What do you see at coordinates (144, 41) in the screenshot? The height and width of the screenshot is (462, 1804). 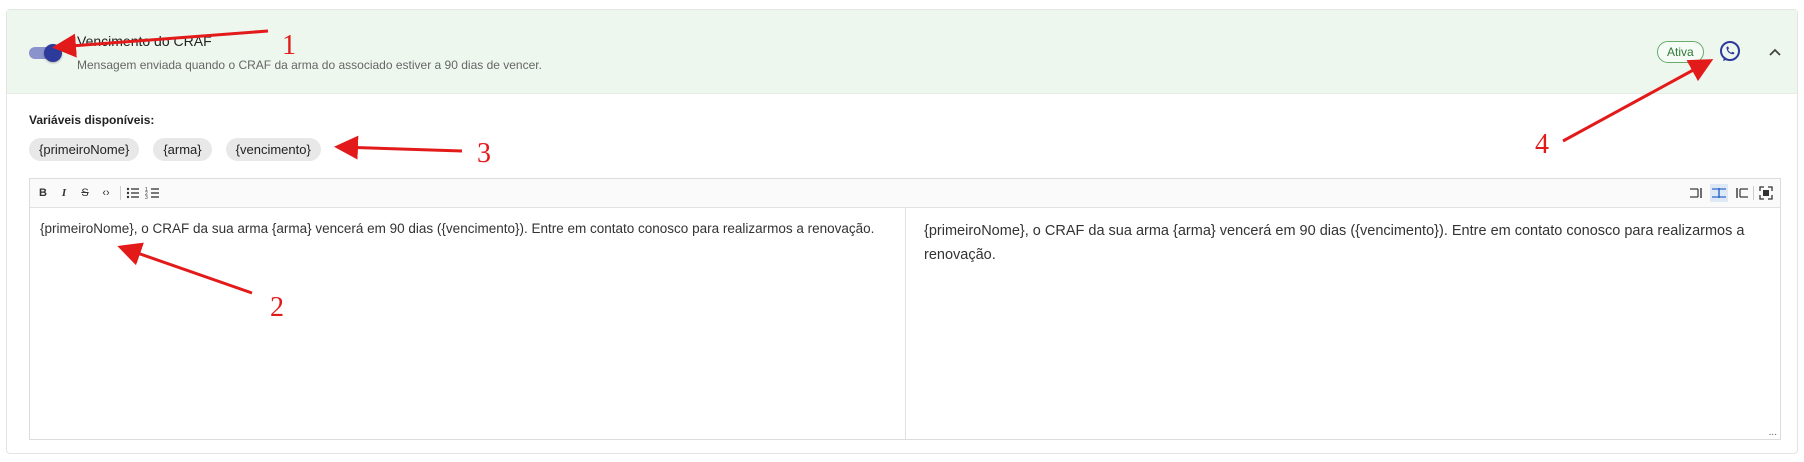 I see `notification-title: Vencimento do CRAF` at bounding box center [144, 41].